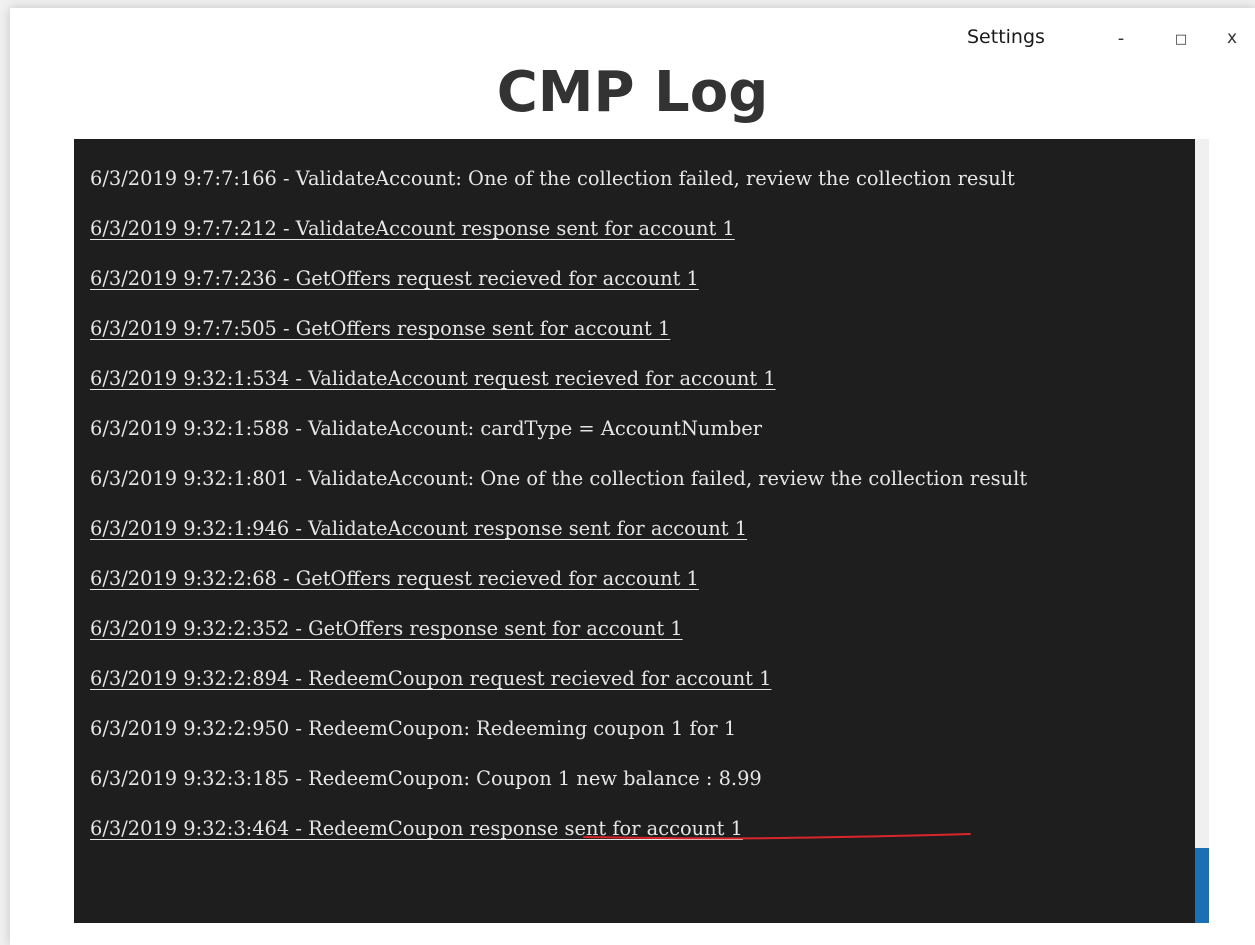 The image size is (1255, 945). I want to click on maximize-button: □, so click(1181, 39).